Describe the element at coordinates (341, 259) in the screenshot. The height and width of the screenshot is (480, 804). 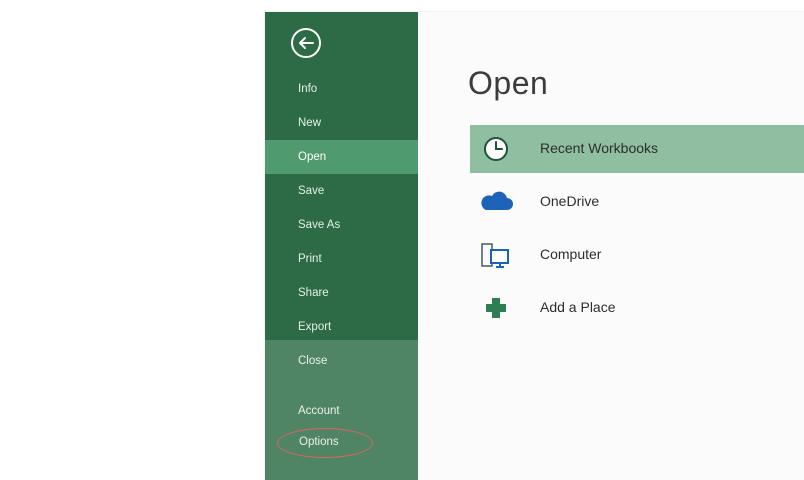
I see `nav-item-print: Print` at that location.